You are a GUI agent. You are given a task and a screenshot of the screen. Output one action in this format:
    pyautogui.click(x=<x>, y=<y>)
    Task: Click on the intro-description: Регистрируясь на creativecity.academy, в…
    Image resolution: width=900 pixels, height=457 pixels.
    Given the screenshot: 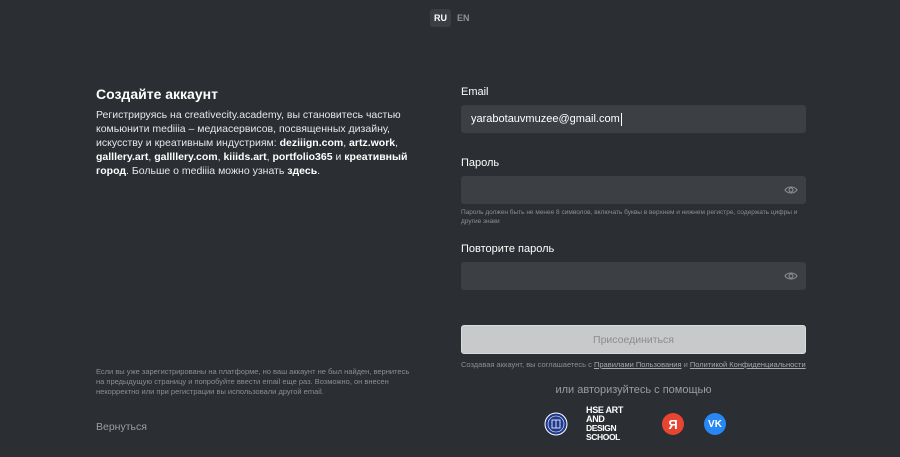 What is the action you would take?
    pyautogui.click(x=252, y=143)
    